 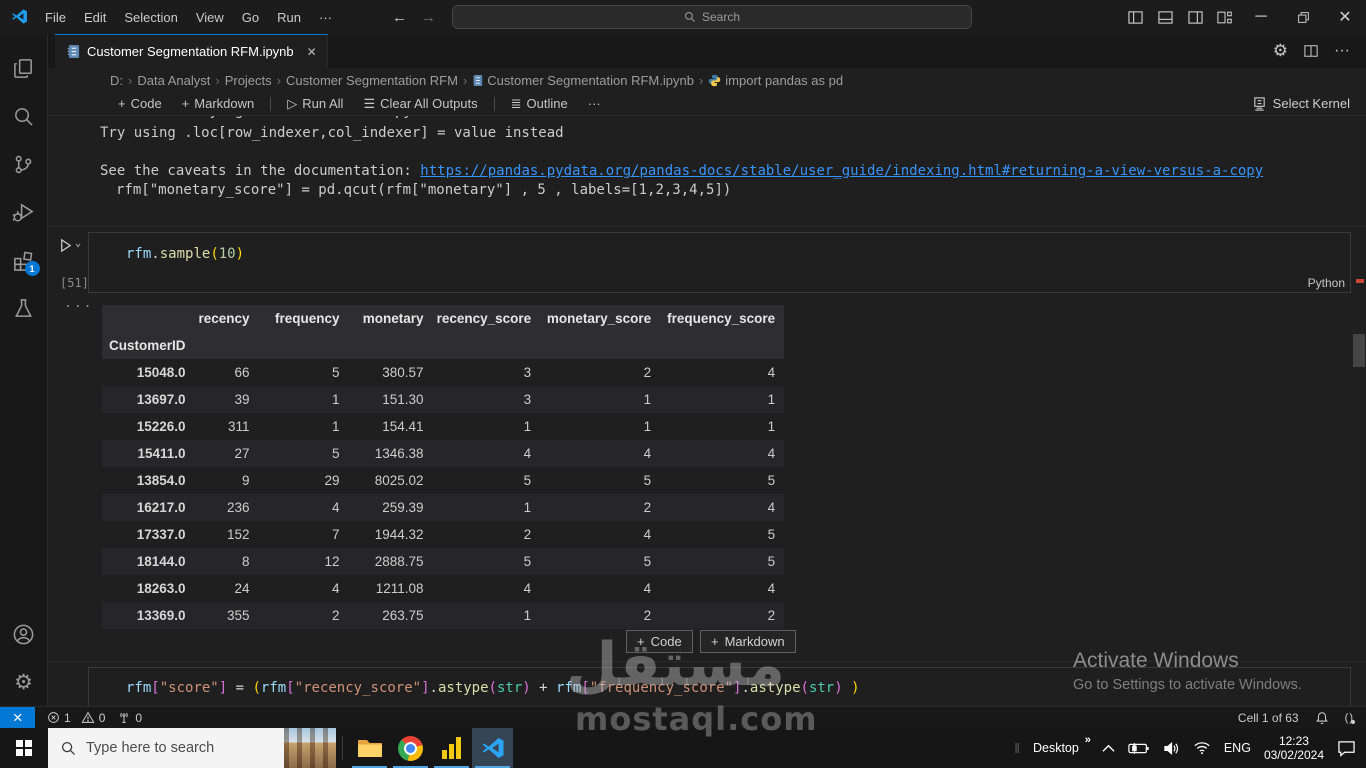 I want to click on clock: 12:23 03/02/2024, so click(x=1294, y=748).